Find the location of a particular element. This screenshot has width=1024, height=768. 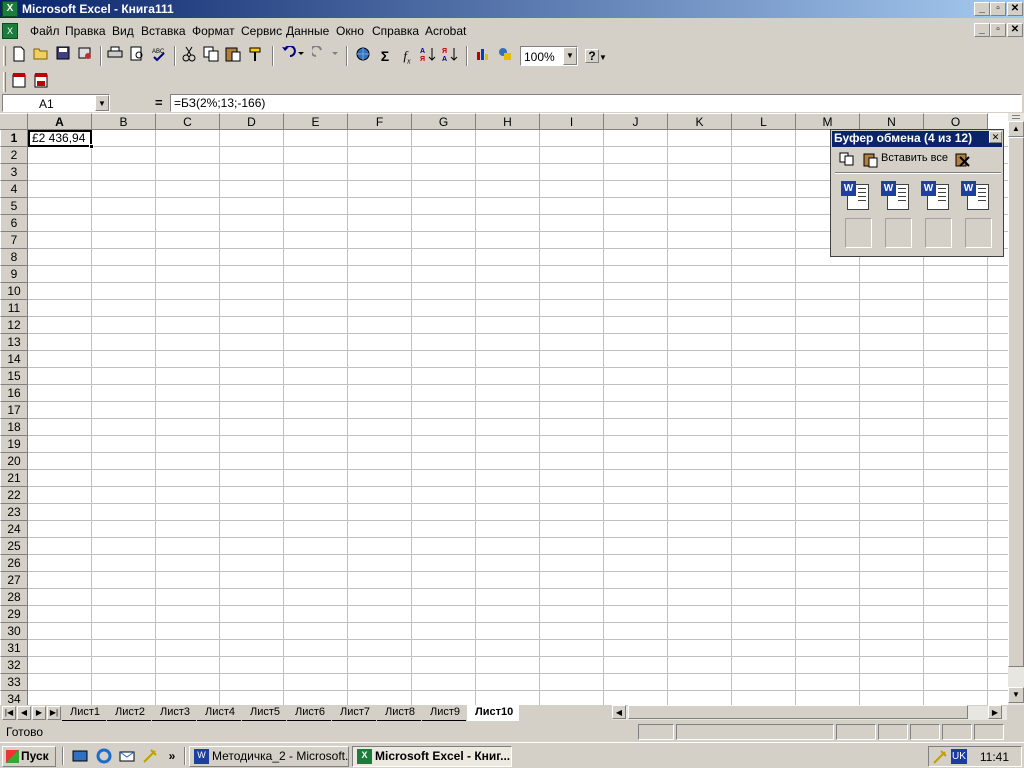

help-icon: ? ▼ is located at coordinates (596, 56).